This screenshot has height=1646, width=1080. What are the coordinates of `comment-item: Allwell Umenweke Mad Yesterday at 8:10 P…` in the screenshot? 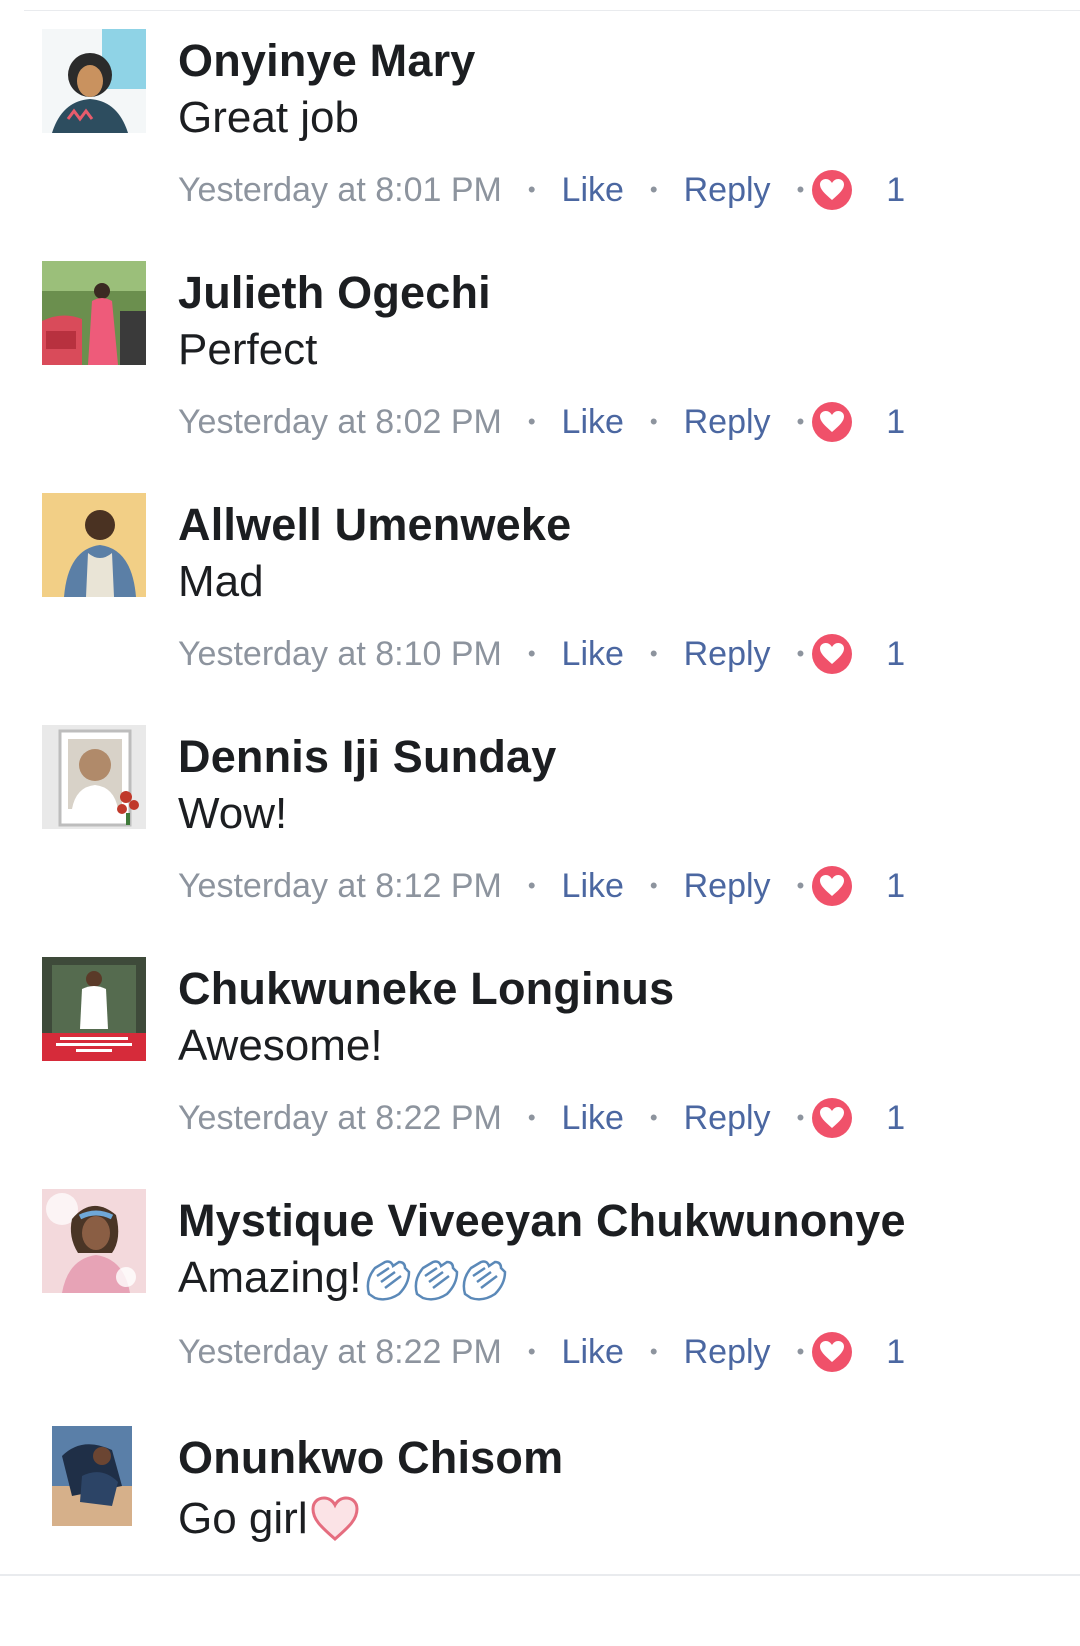 It's located at (540, 603).